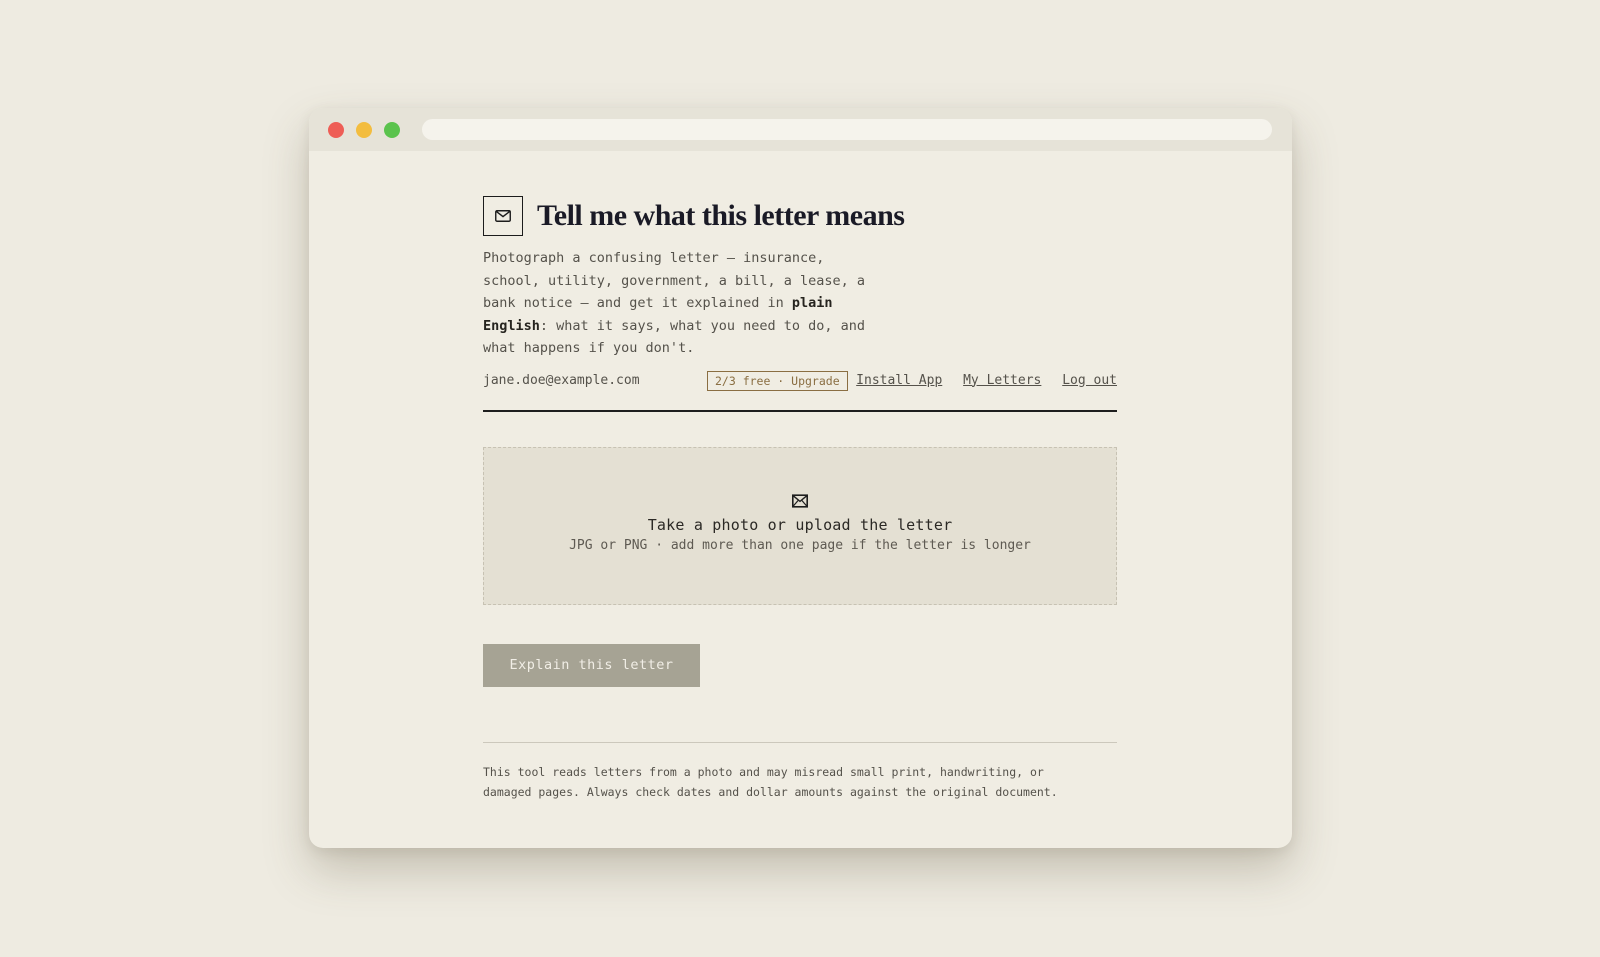  I want to click on page-title: Tell me what this letter means, so click(721, 215).